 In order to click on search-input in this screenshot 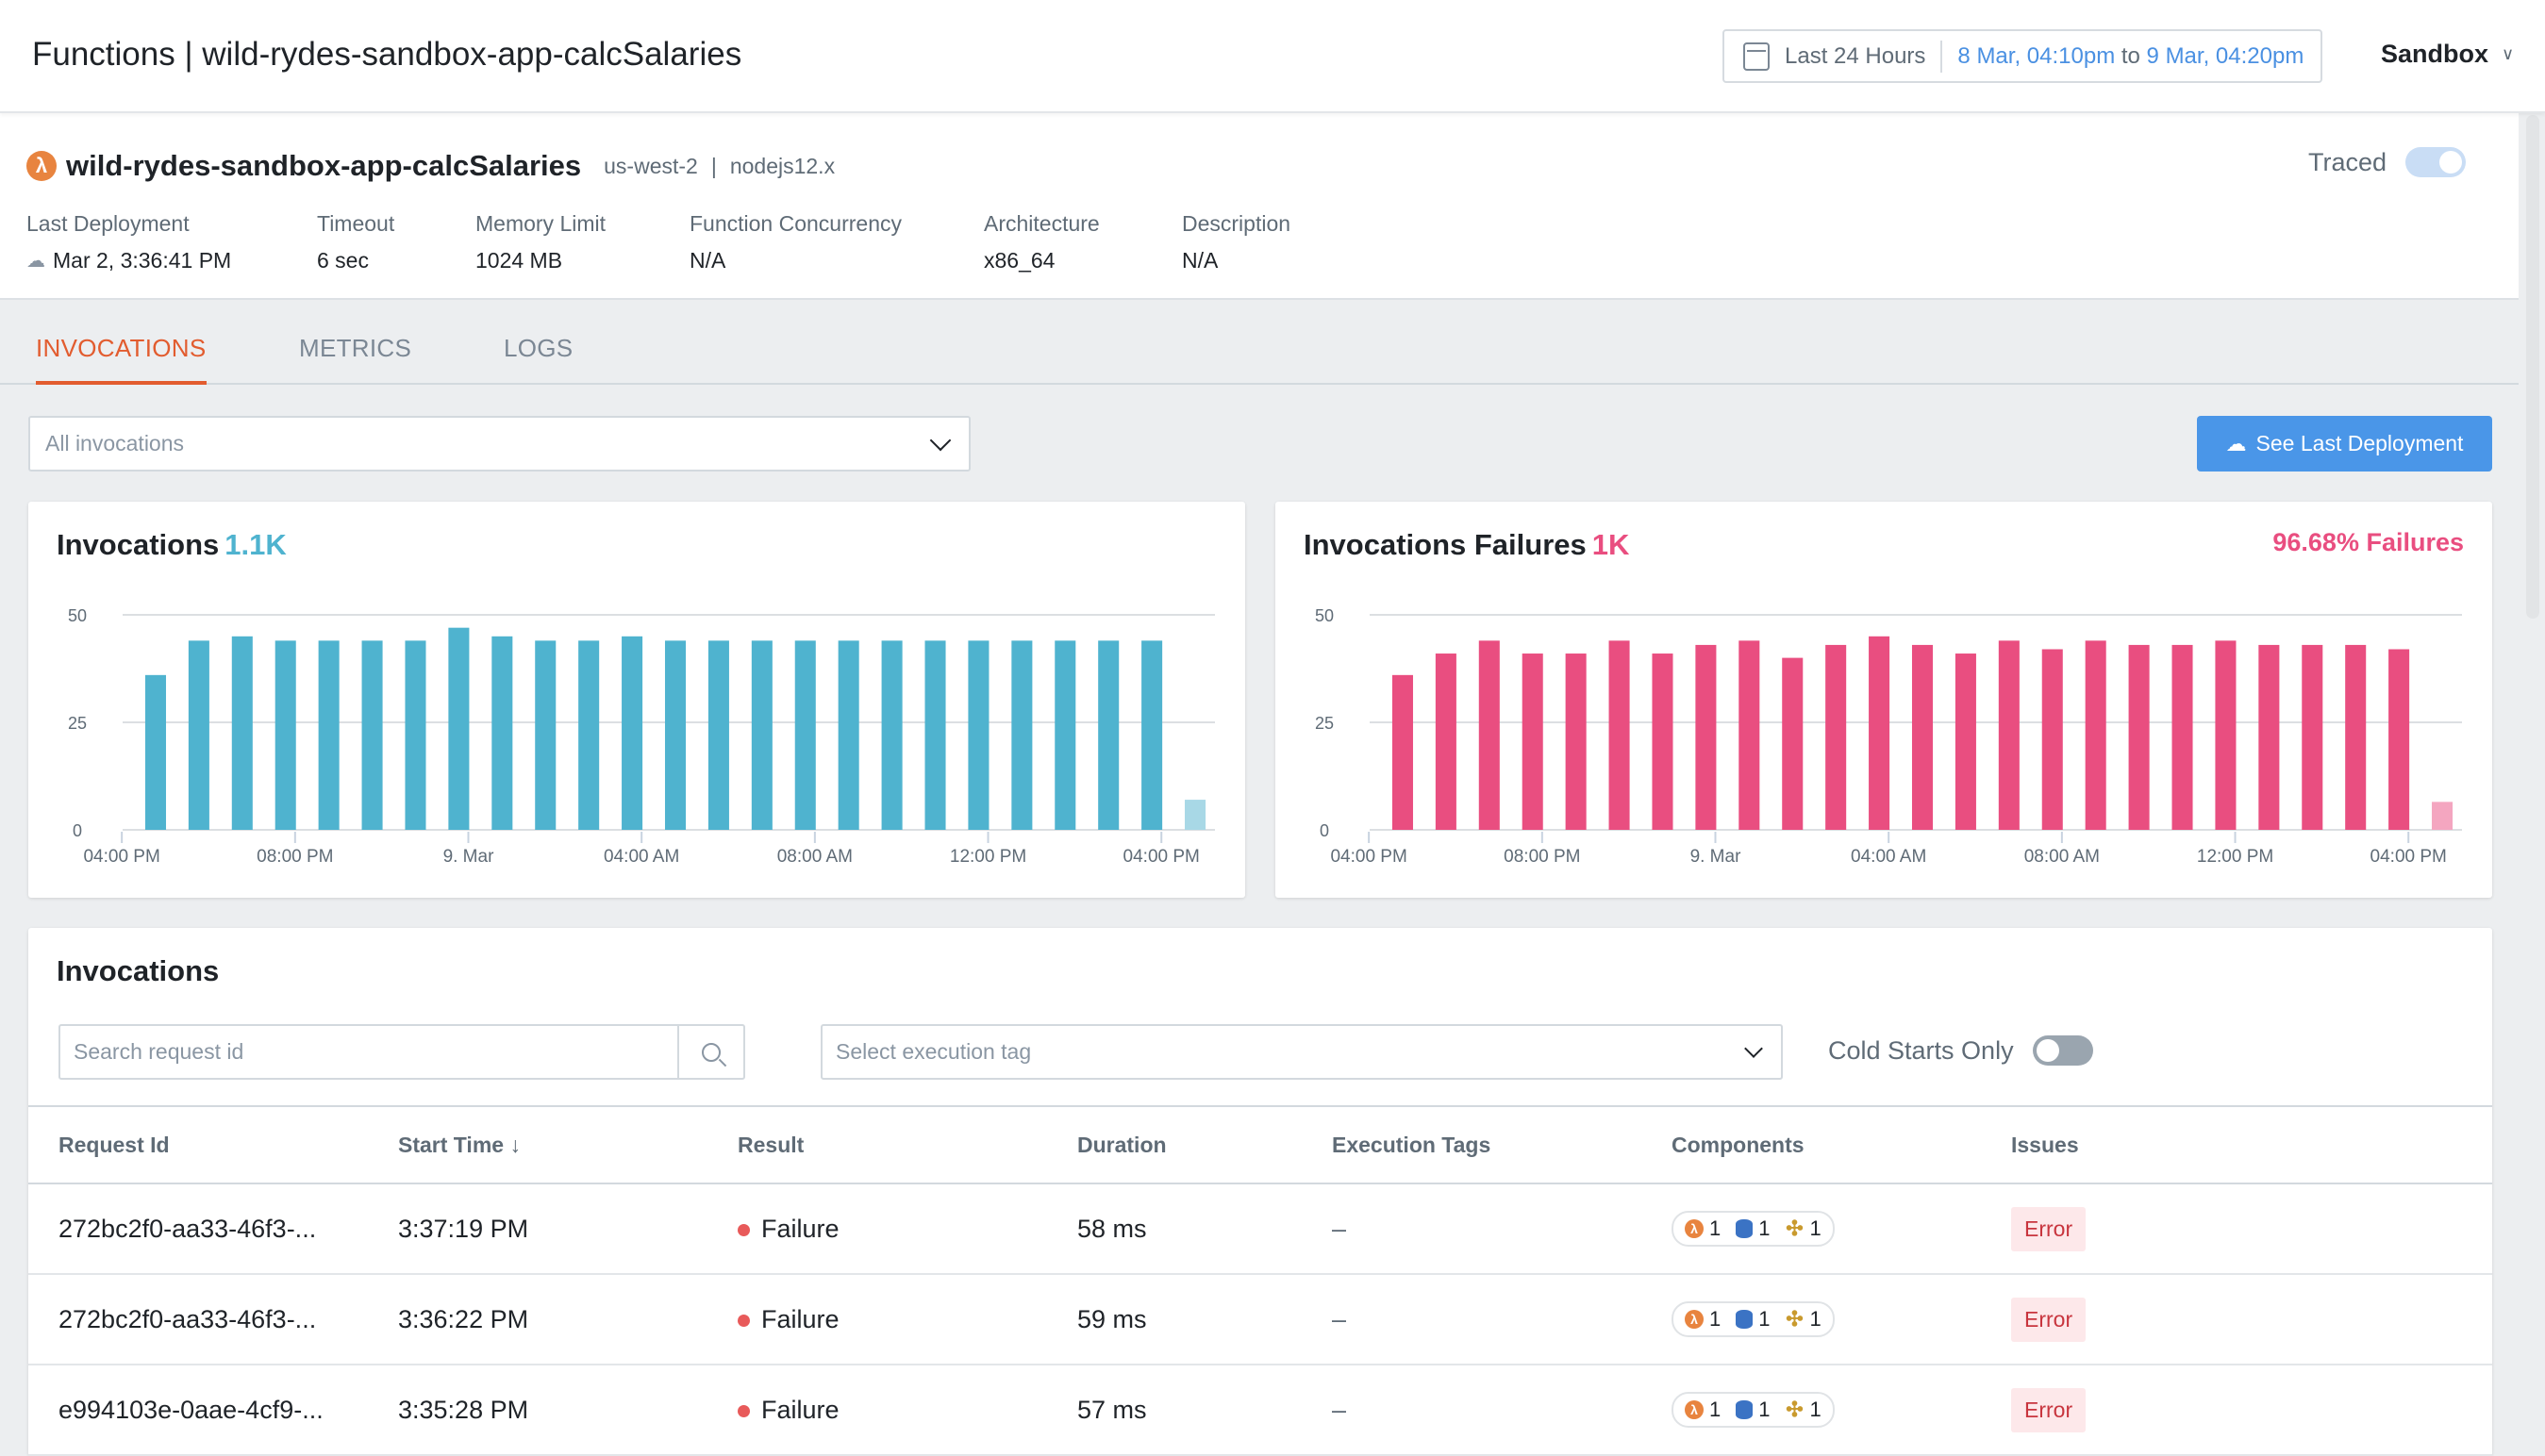, I will do `click(368, 1052)`.